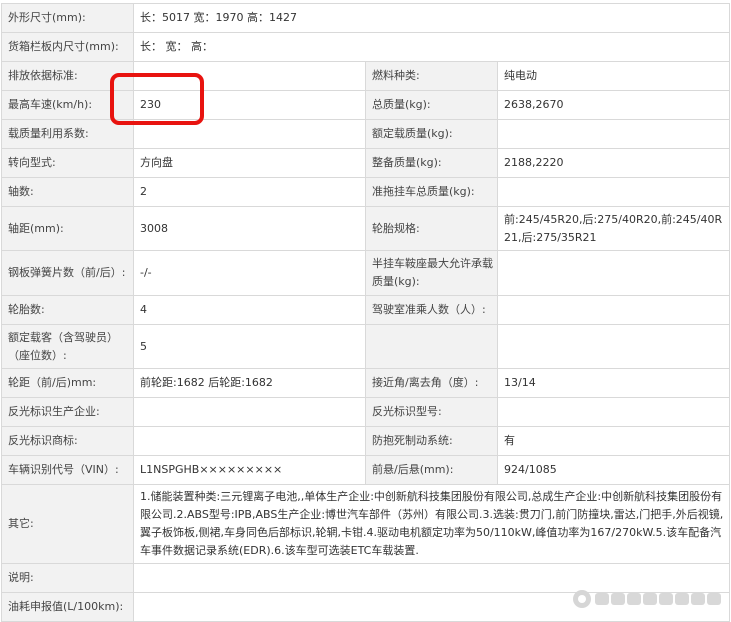 The height and width of the screenshot is (622, 731). What do you see at coordinates (67, 310) in the screenshot?
I see `spec-label: 轮胎数:` at bounding box center [67, 310].